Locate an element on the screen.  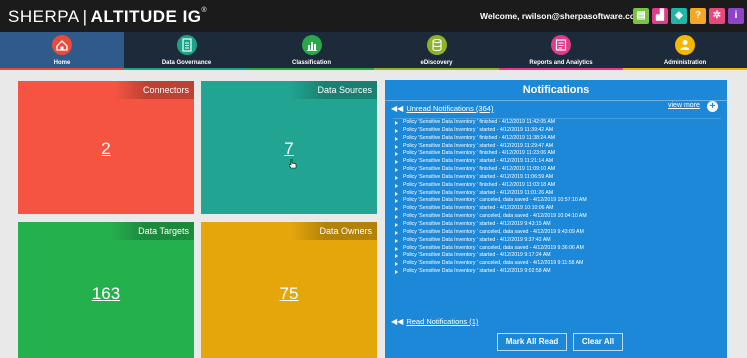
welcome-text: Welcome, rwilson@sherpasoftware.com is located at coordinates (561, 16).